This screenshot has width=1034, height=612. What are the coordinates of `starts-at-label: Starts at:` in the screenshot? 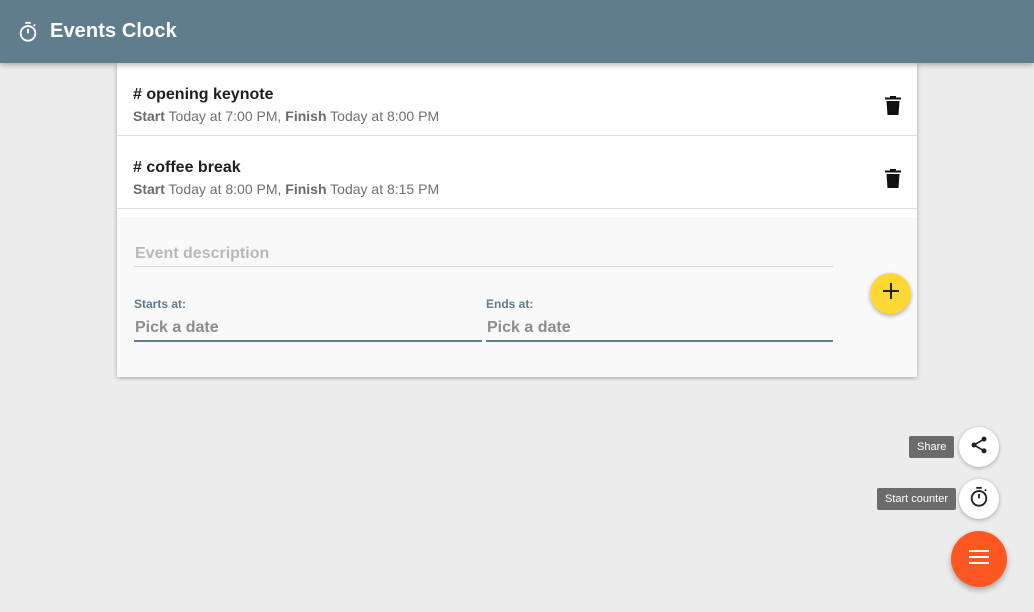 It's located at (160, 304).